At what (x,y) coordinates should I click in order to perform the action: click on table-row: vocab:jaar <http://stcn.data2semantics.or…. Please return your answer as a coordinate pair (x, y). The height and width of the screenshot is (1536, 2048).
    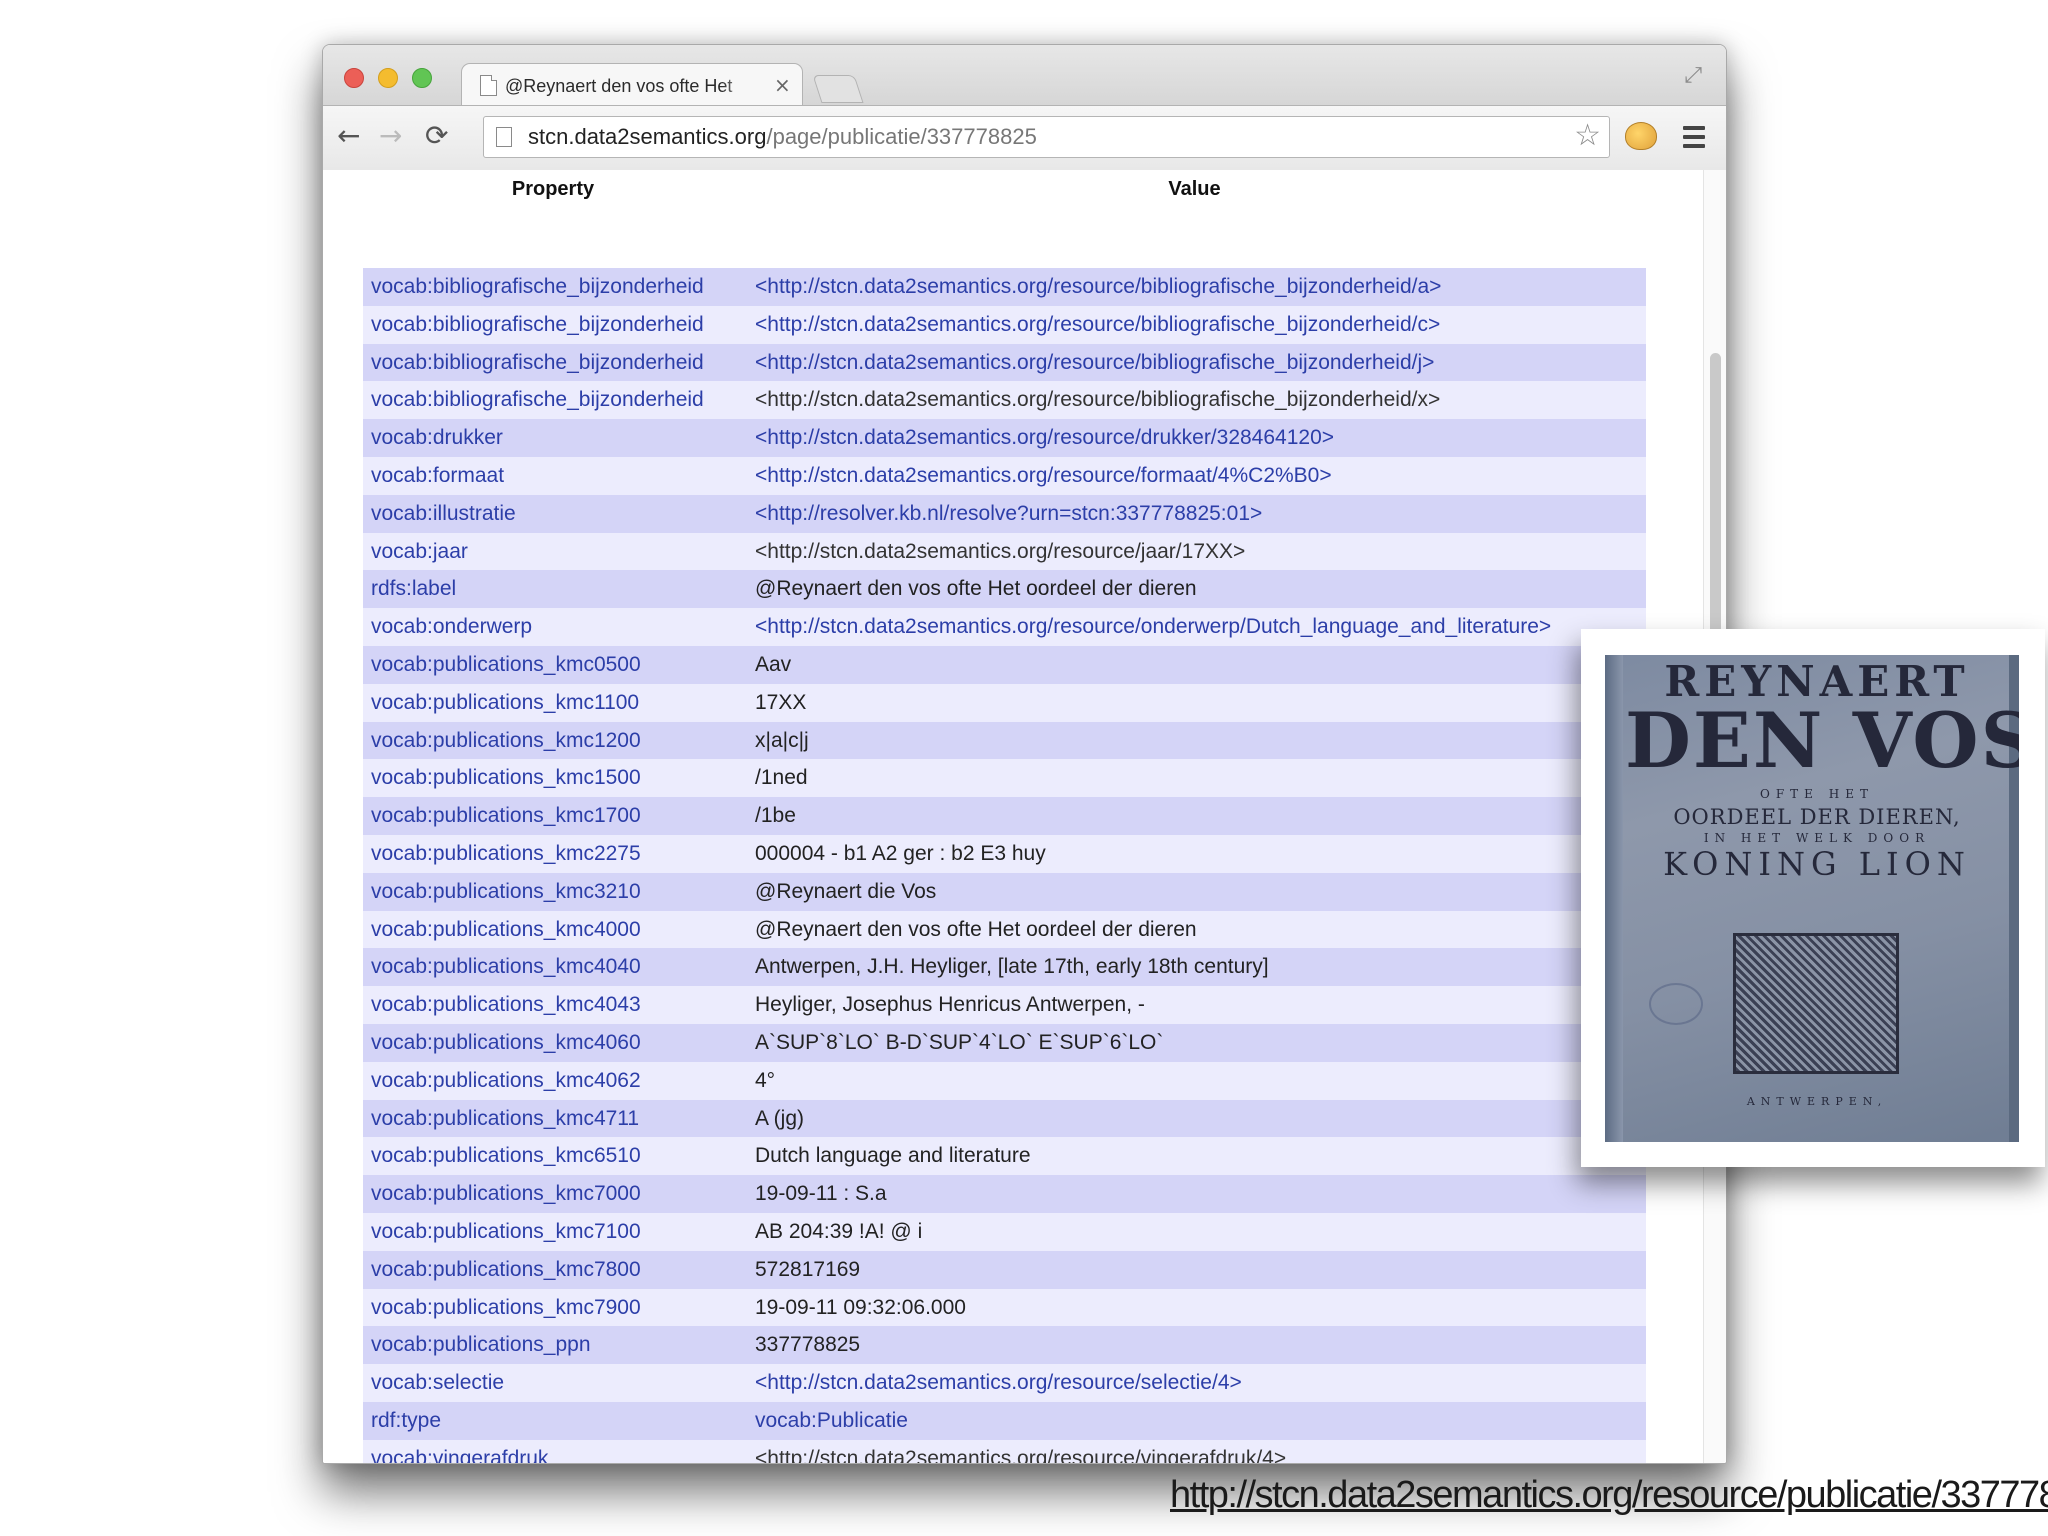
    Looking at the image, I should click on (1004, 551).